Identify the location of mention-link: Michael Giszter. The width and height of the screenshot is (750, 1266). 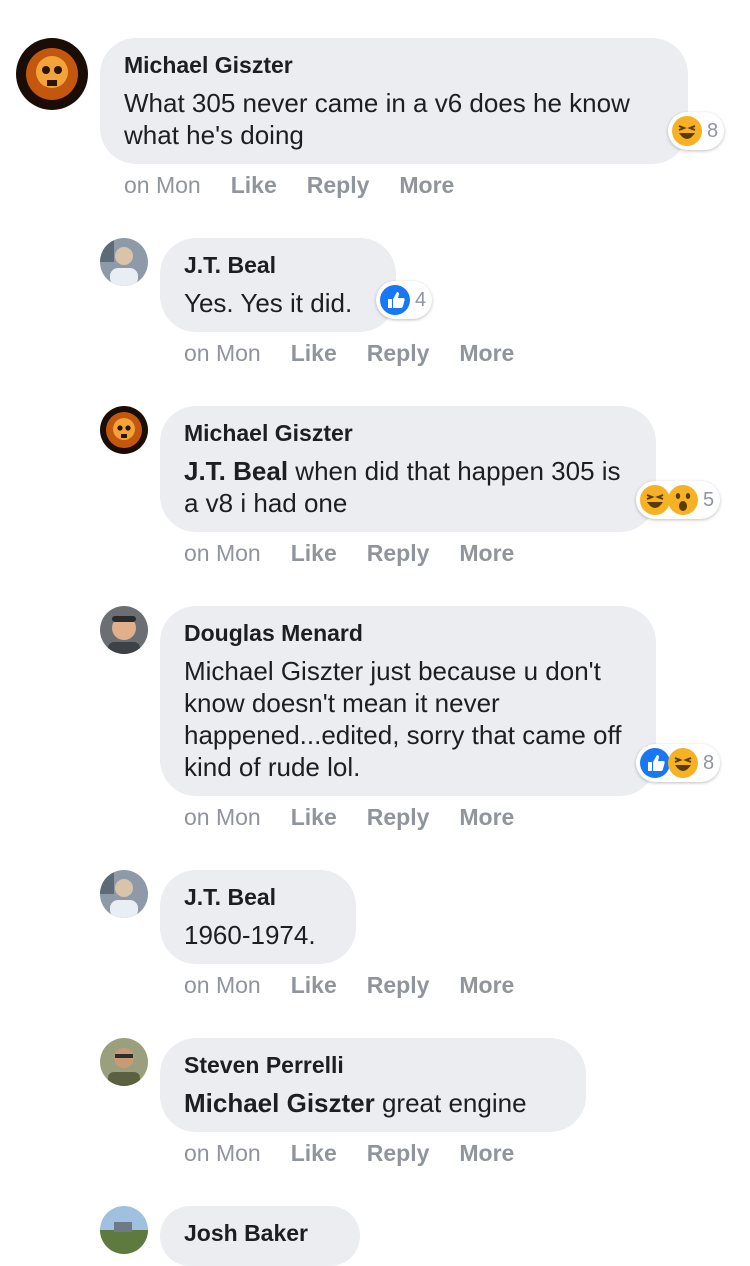
(279, 1103).